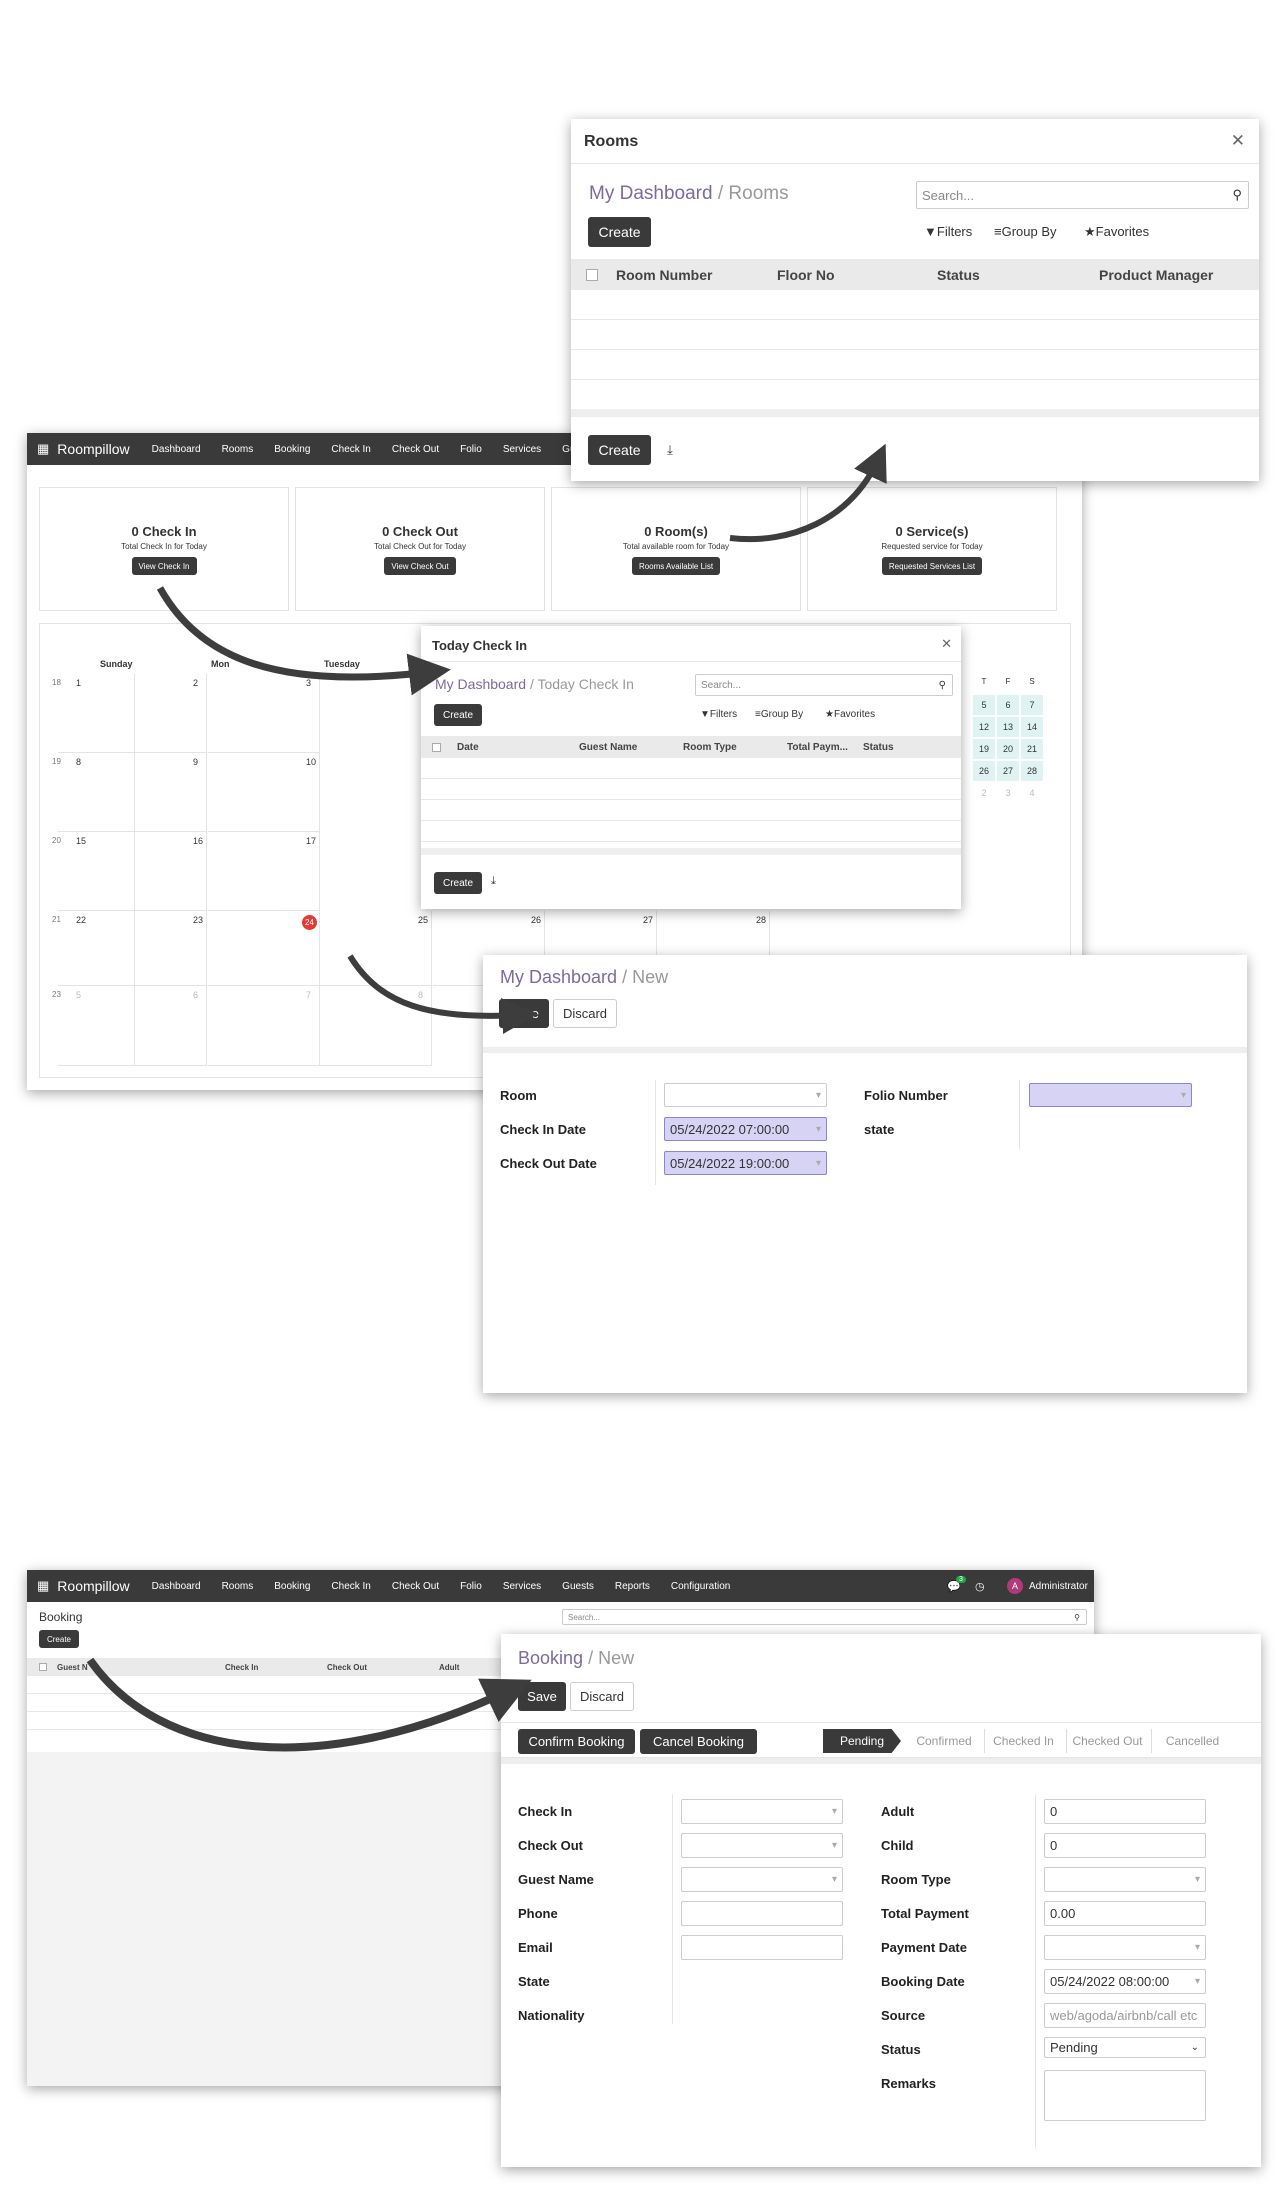 This screenshot has width=1280, height=2200. Describe the element at coordinates (984, 727) in the screenshot. I see `mini-cal-day: 12` at that location.